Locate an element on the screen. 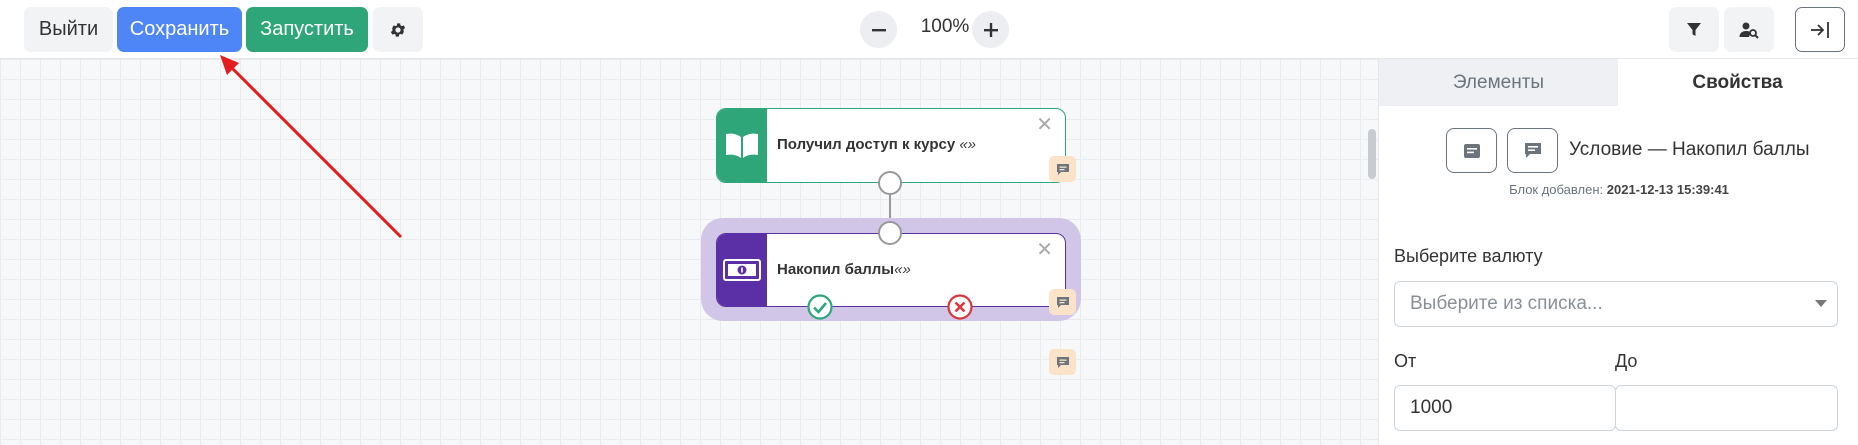  settings-button is located at coordinates (398, 29).